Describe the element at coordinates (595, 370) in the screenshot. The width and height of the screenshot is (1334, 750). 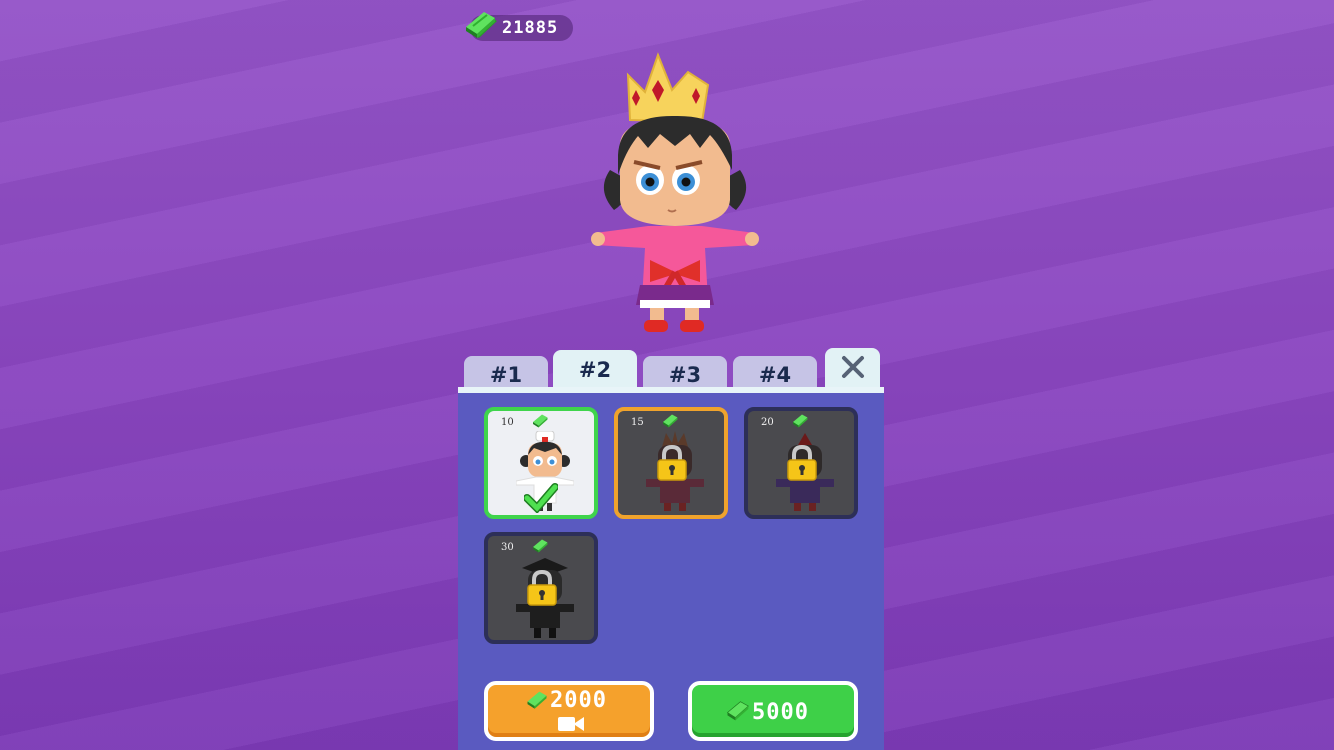
I see `tab-2: #2` at that location.